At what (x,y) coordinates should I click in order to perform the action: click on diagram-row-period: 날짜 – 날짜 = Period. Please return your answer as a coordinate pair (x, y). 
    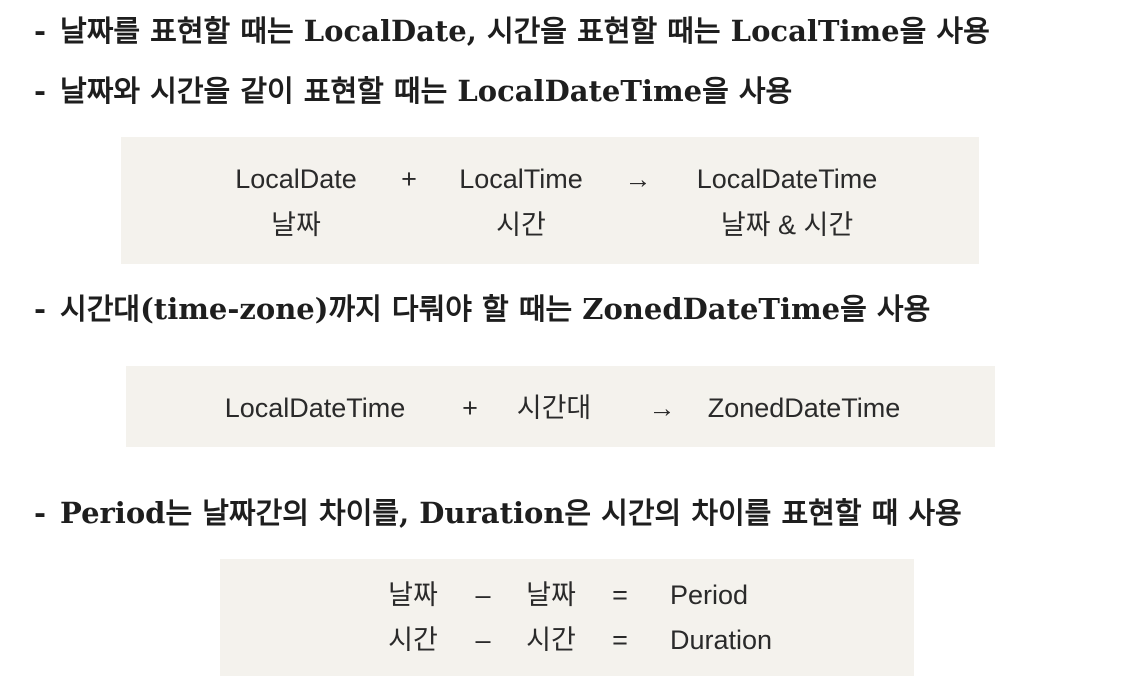
    Looking at the image, I should click on (567, 595).